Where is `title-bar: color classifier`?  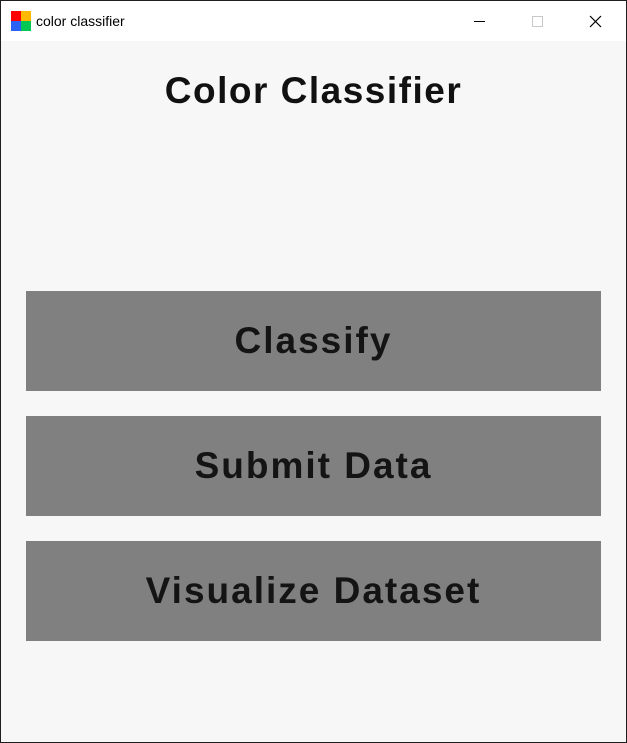 title-bar: color classifier is located at coordinates (313, 21).